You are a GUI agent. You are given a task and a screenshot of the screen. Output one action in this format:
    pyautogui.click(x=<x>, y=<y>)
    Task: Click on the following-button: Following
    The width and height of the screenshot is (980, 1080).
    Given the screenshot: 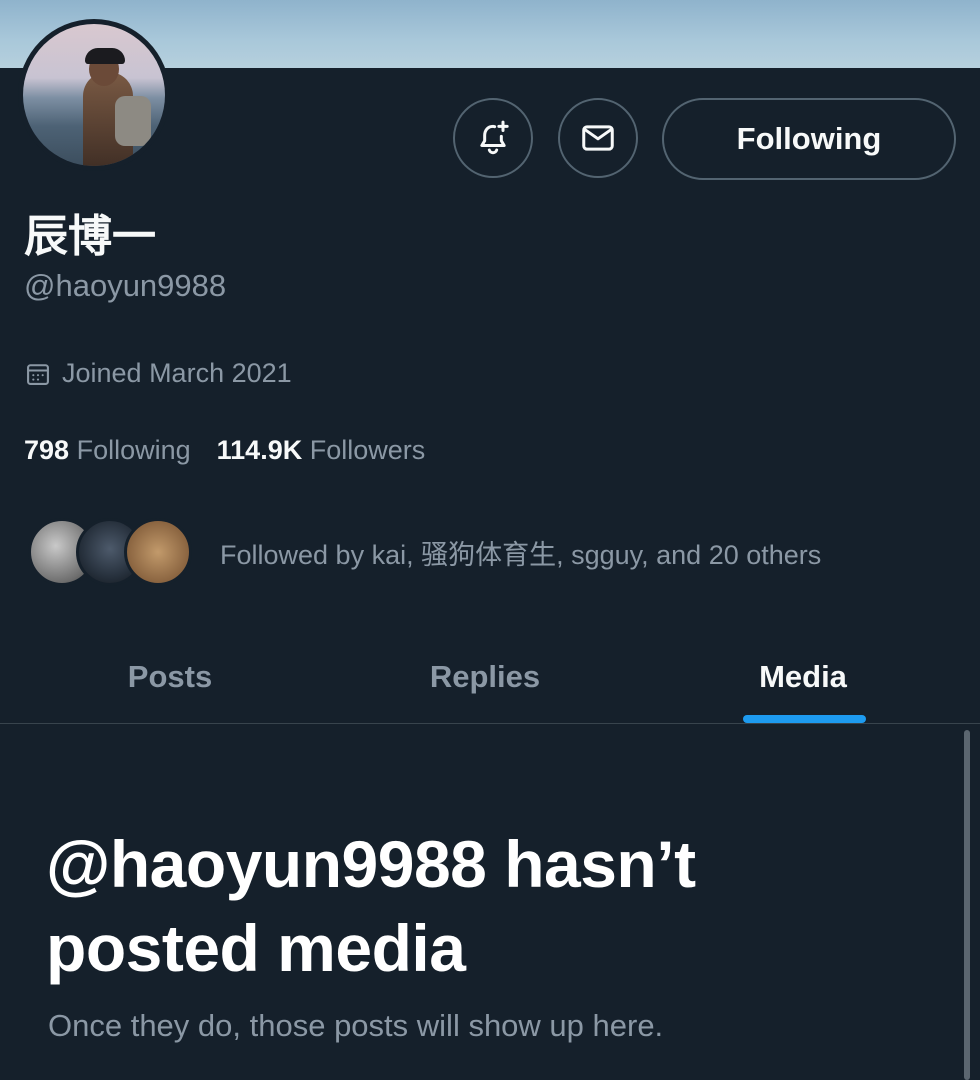 What is the action you would take?
    pyautogui.click(x=809, y=139)
    